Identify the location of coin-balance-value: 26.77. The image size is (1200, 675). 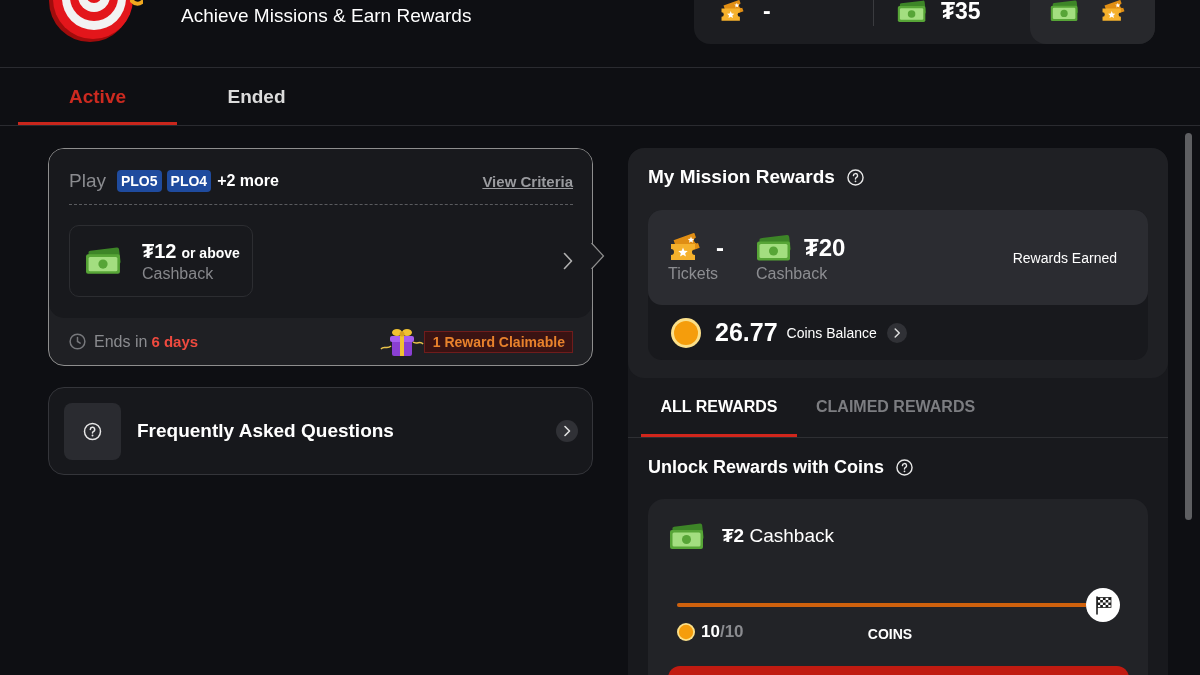
(746, 332).